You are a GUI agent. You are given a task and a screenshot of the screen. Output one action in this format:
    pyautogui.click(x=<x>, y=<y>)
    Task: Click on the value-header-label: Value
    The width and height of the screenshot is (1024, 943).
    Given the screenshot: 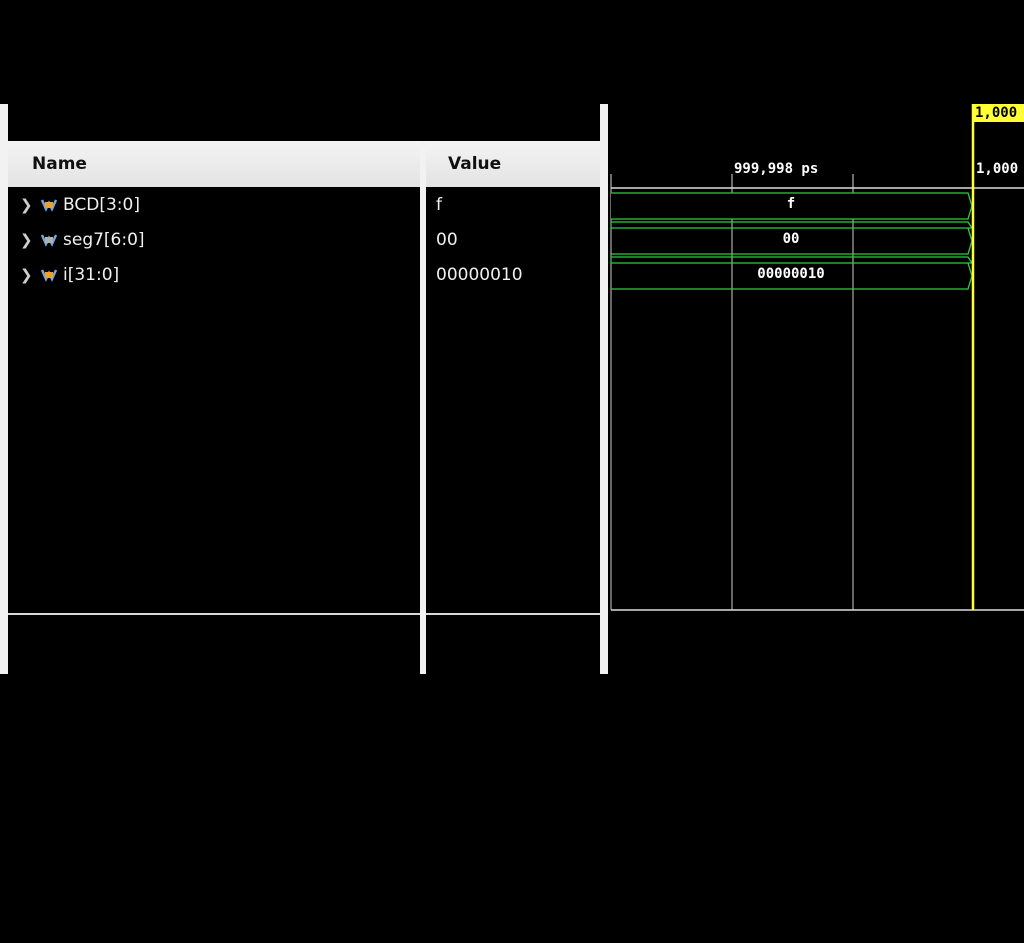 What is the action you would take?
    pyautogui.click(x=475, y=164)
    